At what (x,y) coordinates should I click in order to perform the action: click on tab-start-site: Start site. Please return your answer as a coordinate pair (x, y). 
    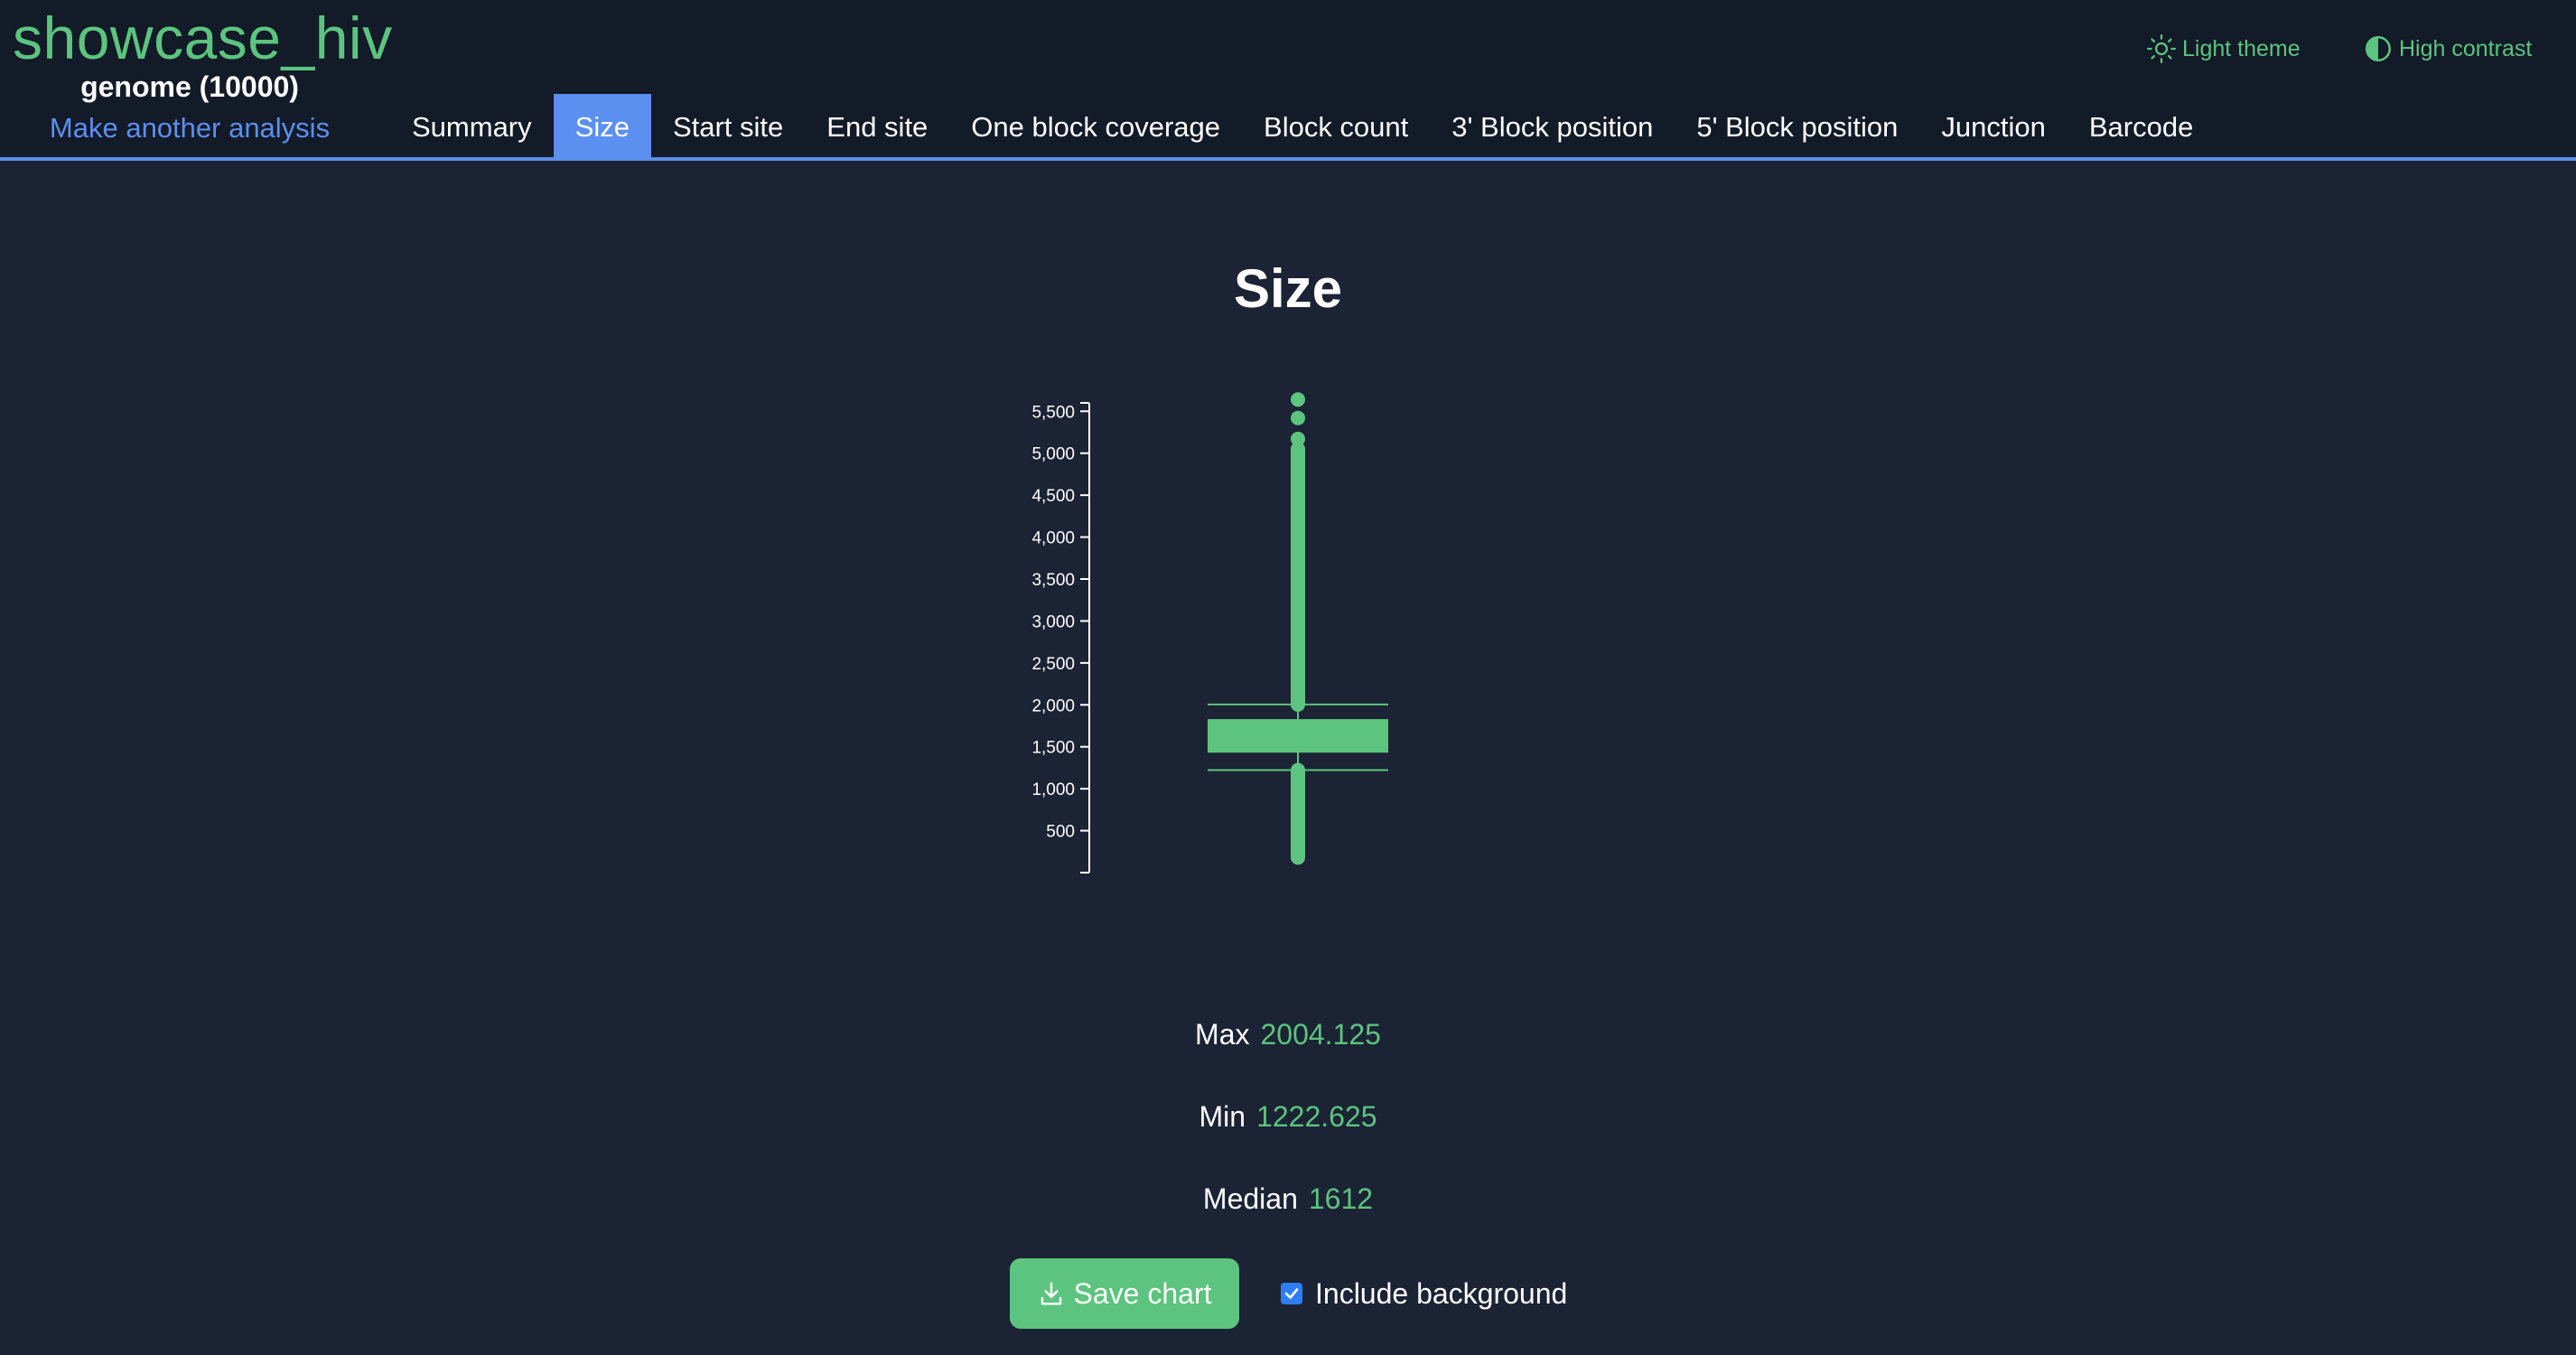
    Looking at the image, I should click on (728, 127).